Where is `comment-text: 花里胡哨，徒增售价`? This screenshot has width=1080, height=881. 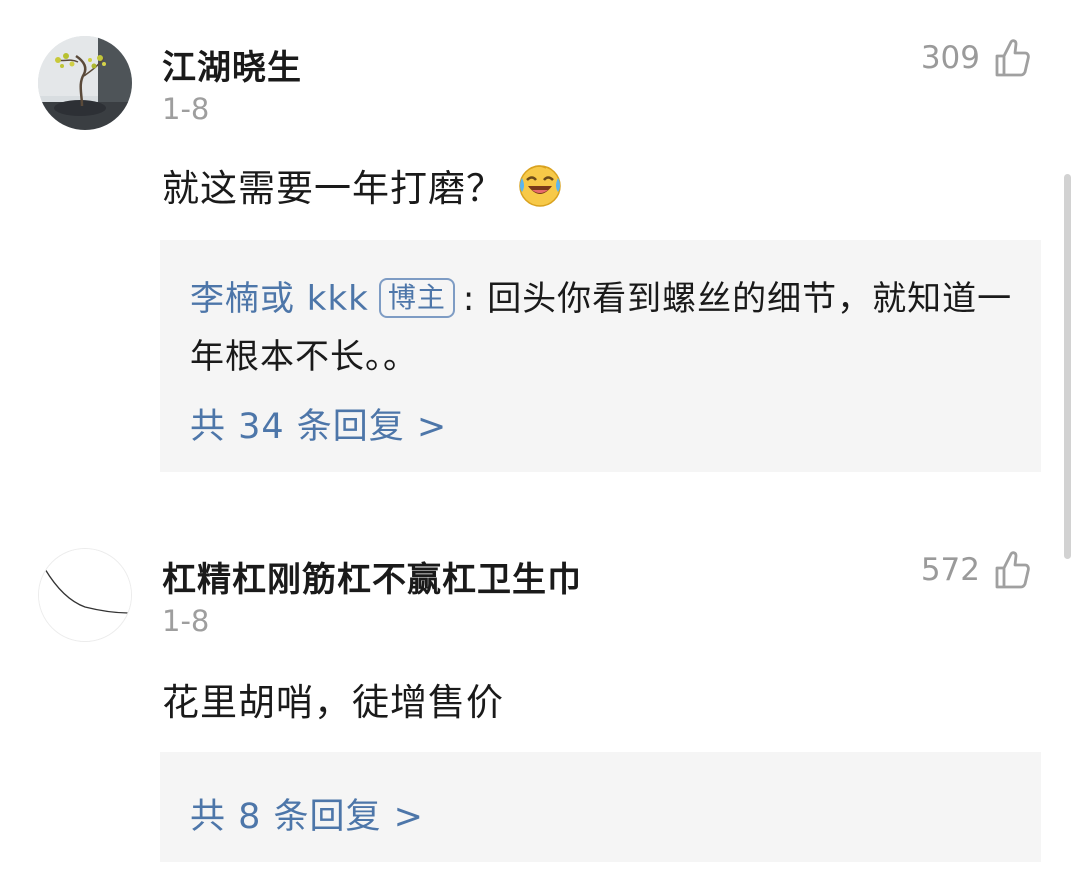
comment-text: 花里胡哨，徒增售价 is located at coordinates (333, 699).